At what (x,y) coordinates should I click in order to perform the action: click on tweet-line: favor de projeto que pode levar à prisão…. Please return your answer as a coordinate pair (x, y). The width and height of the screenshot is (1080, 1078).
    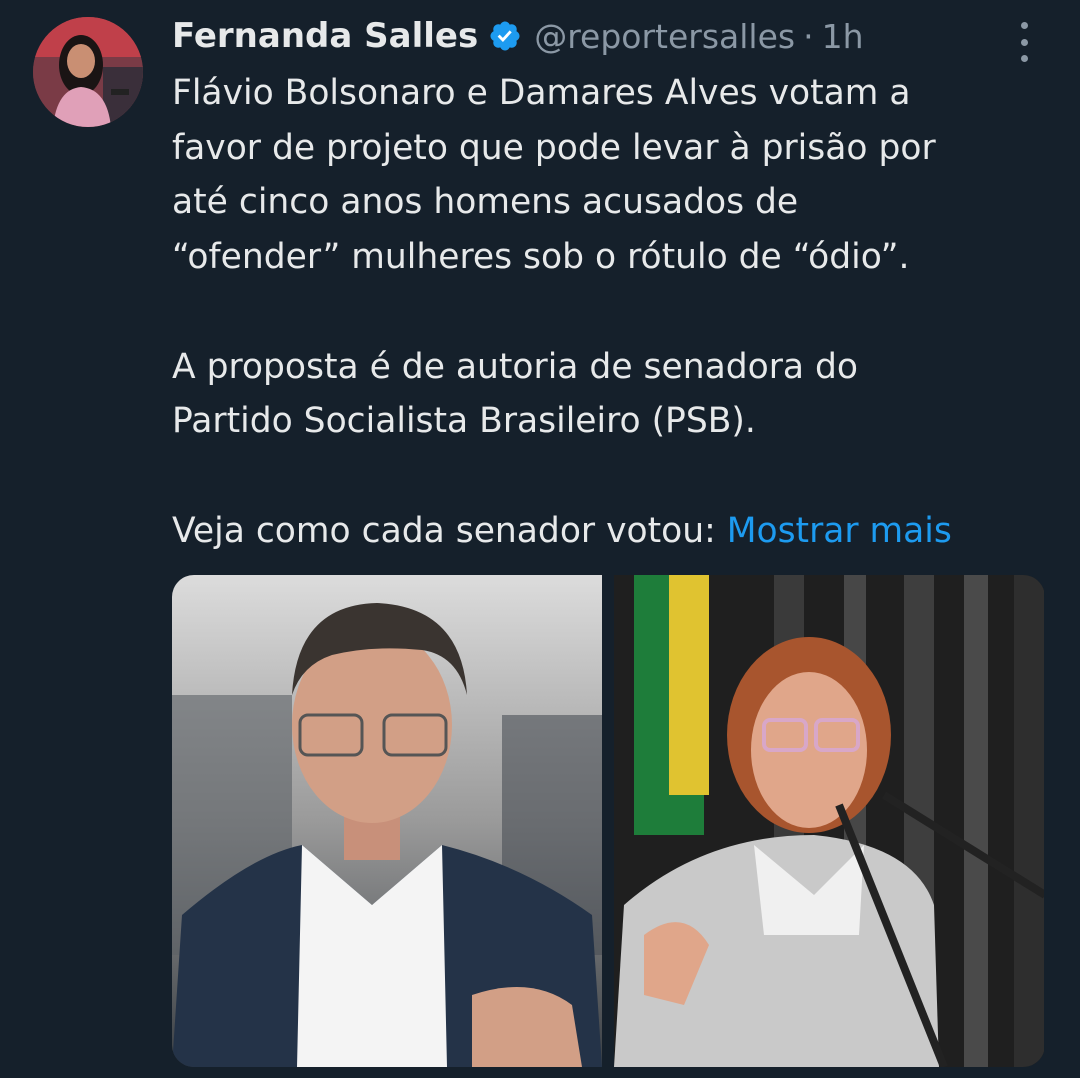
    Looking at the image, I should click on (554, 147).